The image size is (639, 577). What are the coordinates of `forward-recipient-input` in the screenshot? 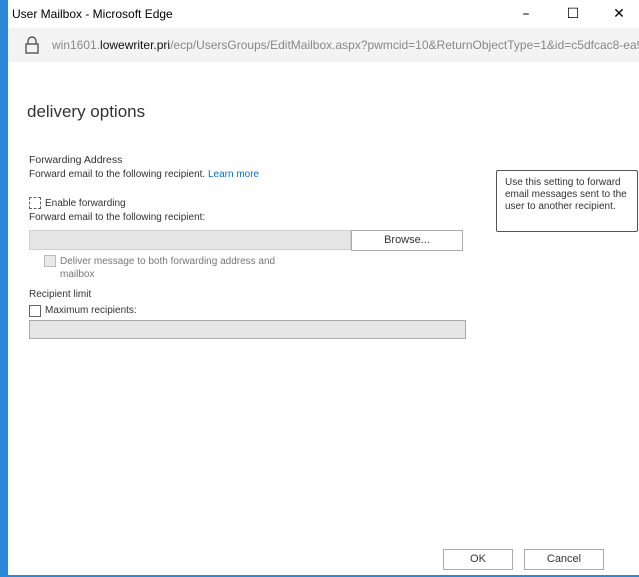 It's located at (190, 240).